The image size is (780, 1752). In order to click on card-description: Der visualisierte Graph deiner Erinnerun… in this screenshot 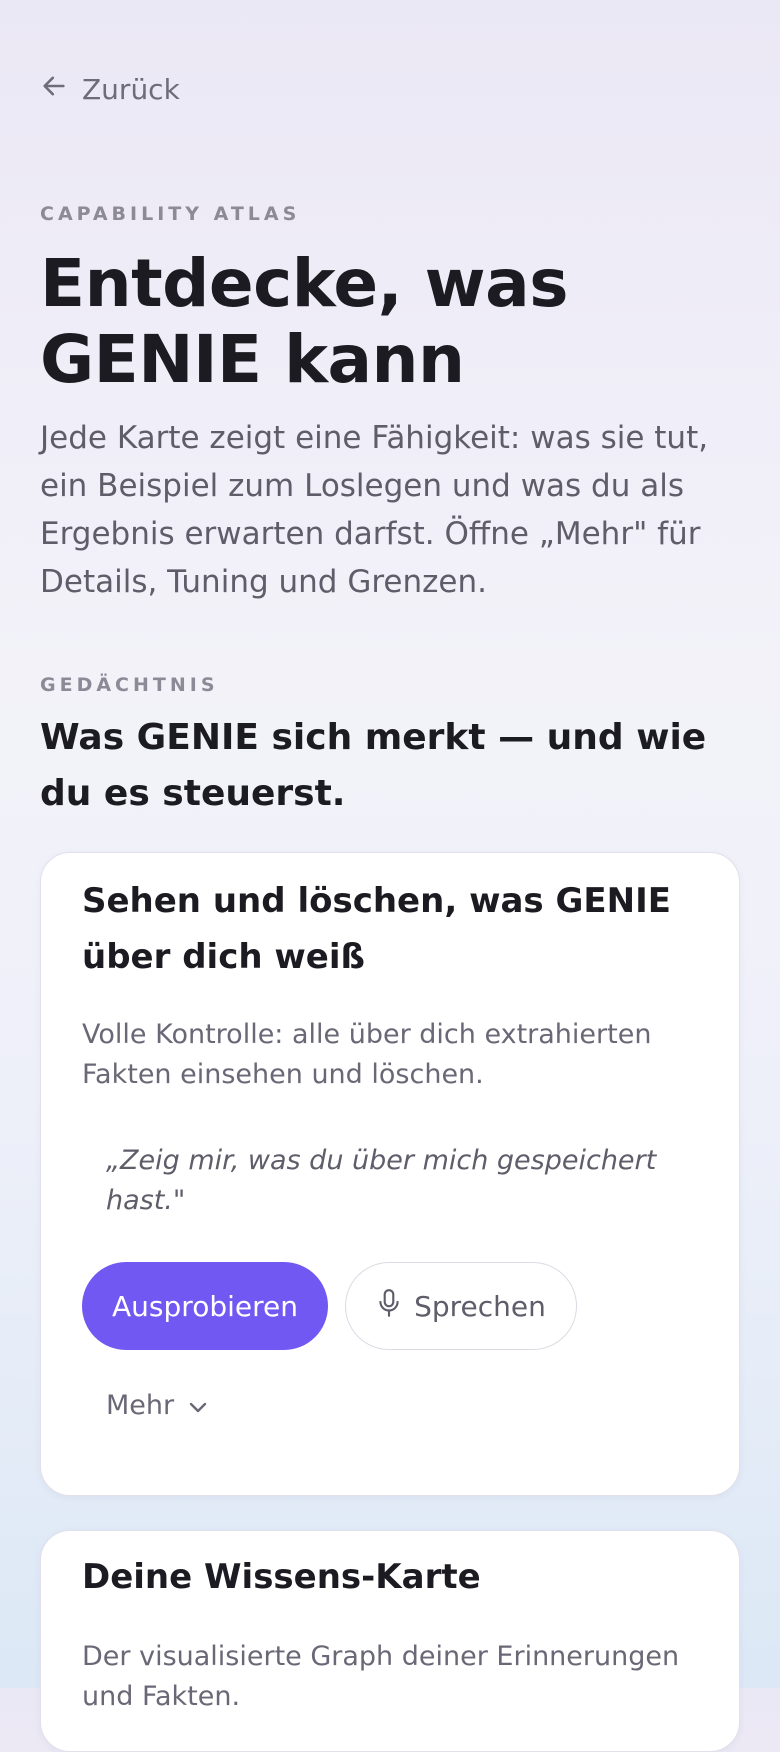, I will do `click(381, 1676)`.